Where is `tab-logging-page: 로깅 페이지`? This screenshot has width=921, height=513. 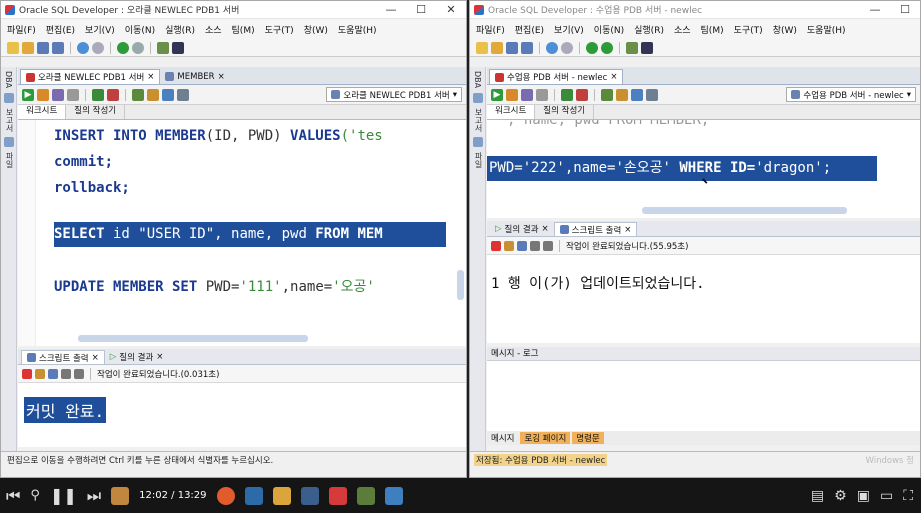
tab-logging-page: 로깅 페이지 is located at coordinates (545, 438).